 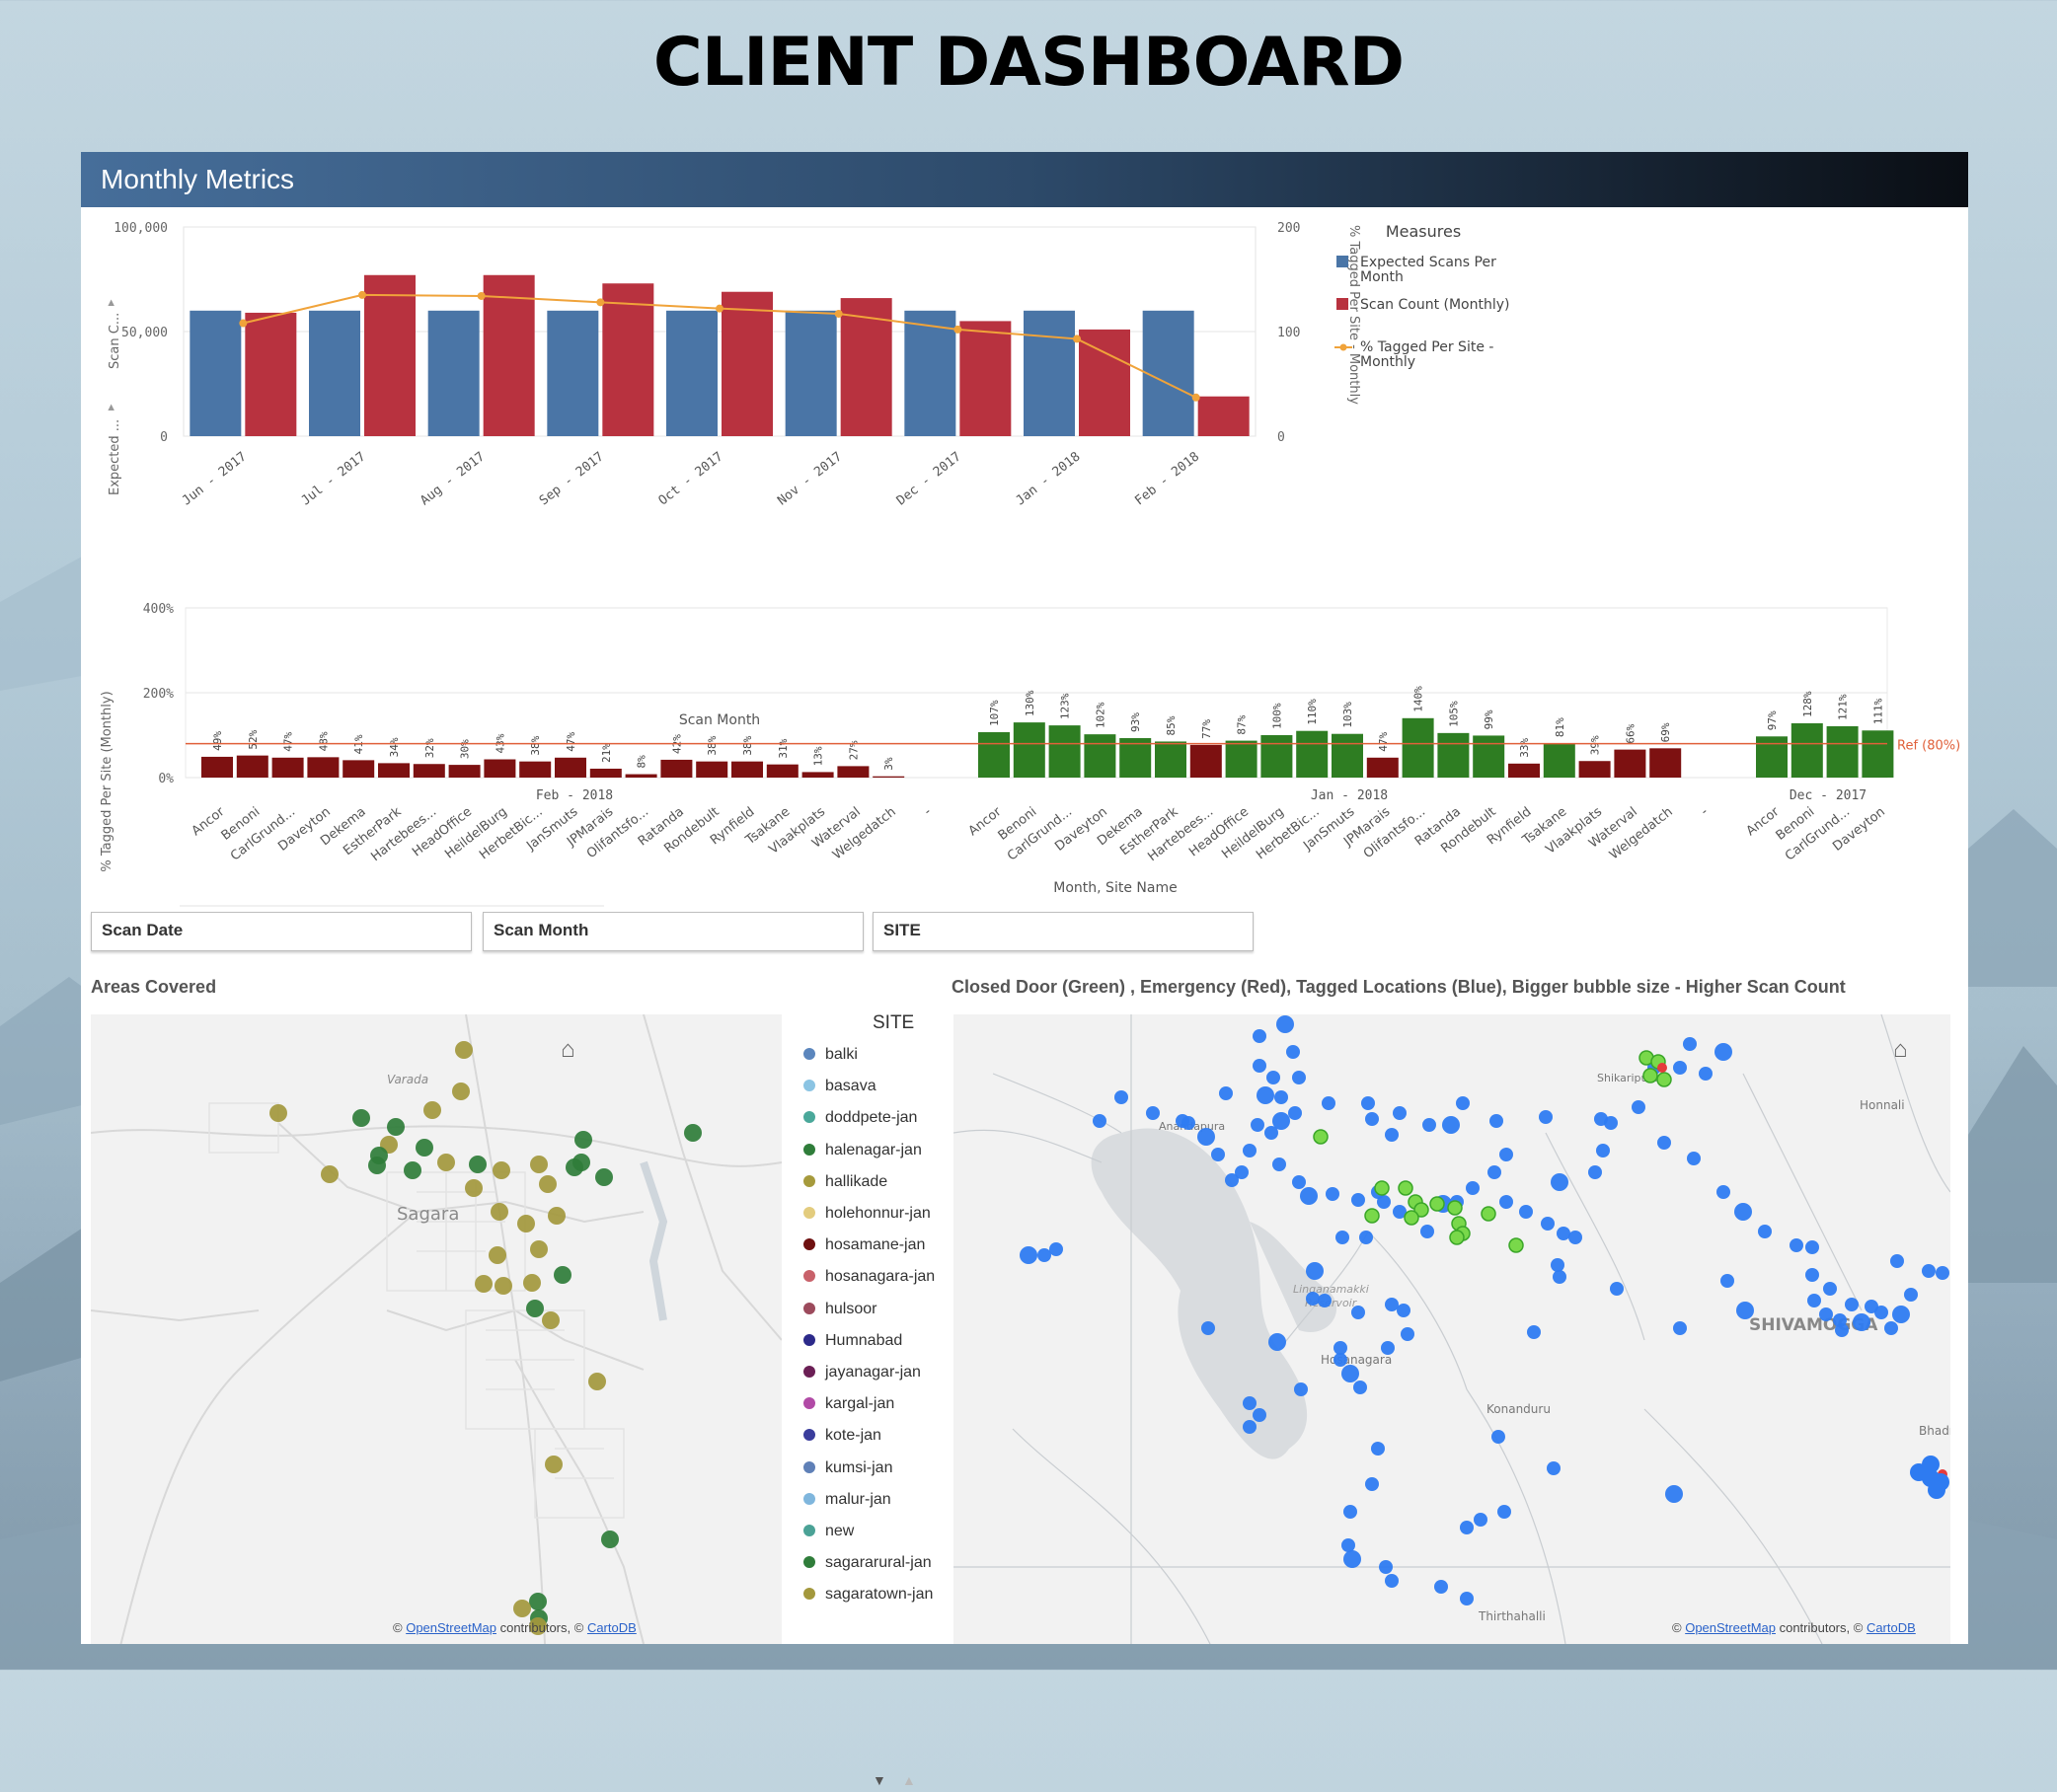 I want to click on scan-month-filter: Scan Month, so click(x=673, y=931).